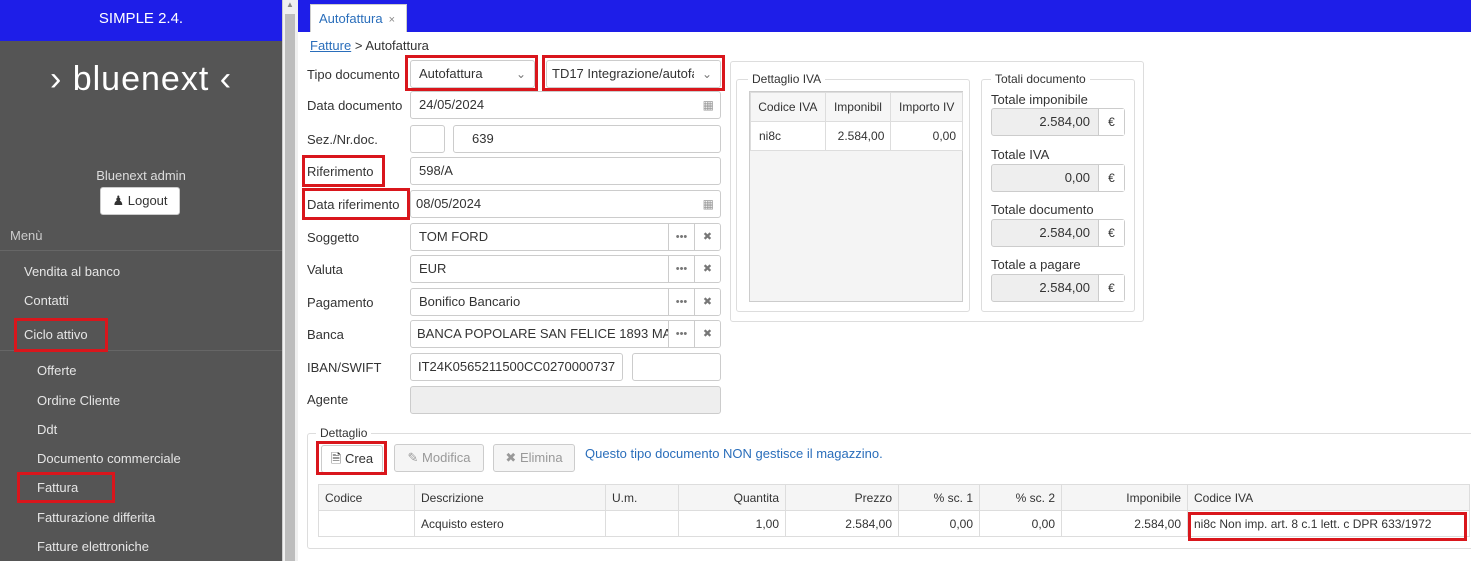 This screenshot has height=561, width=1471. What do you see at coordinates (1058, 288) in the screenshot?
I see `totale-pagare-field: 2.584,00 €` at bounding box center [1058, 288].